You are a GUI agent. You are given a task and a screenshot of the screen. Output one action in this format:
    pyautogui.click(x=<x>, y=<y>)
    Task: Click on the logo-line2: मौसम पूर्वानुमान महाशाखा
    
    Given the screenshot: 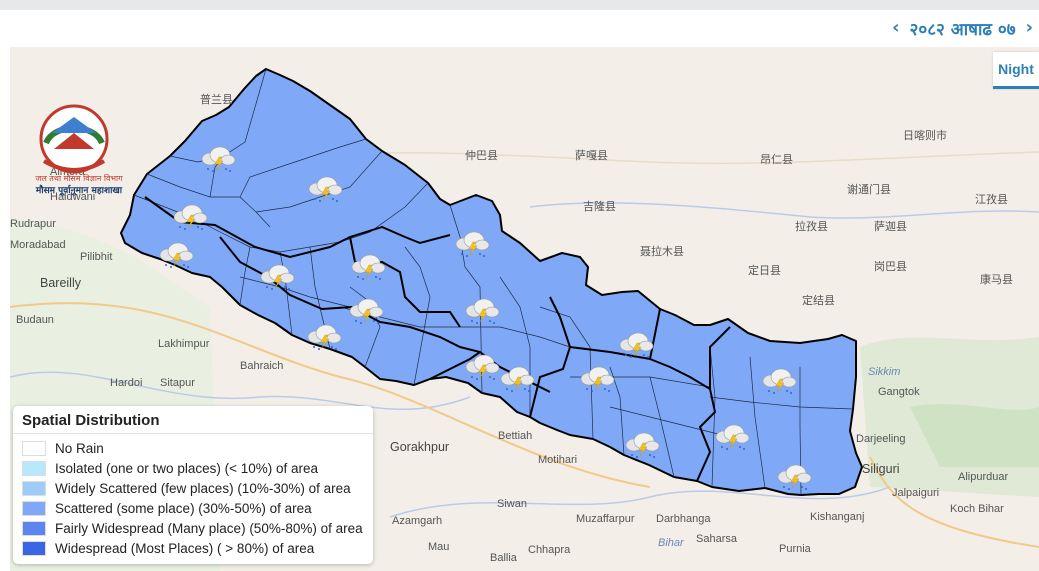 What is the action you would take?
    pyautogui.click(x=79, y=191)
    